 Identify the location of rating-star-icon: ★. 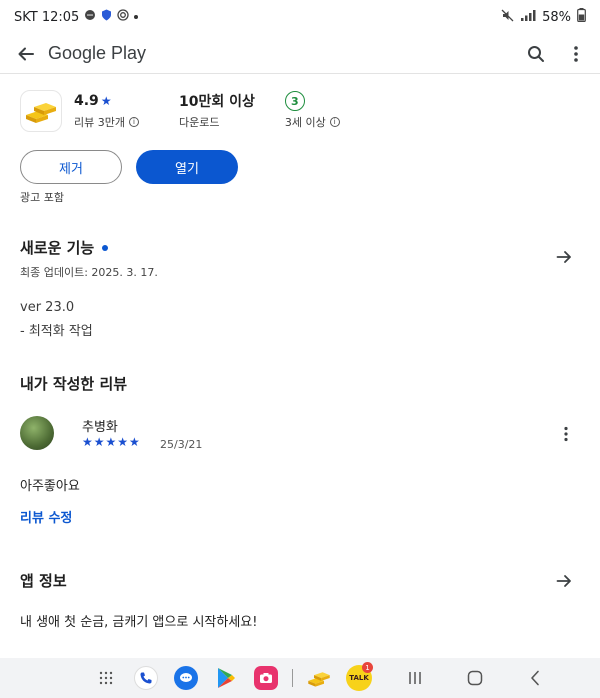
(106, 101).